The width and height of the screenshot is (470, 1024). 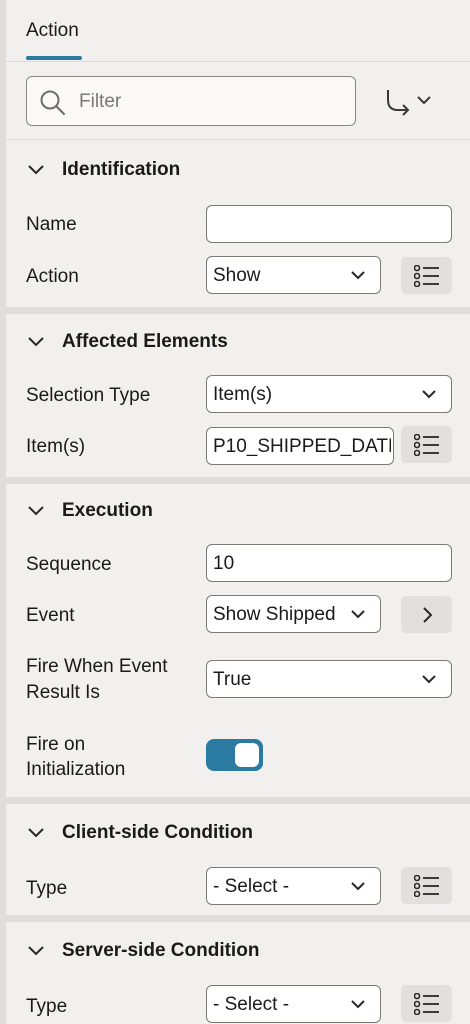 I want to click on selection-type-select: Item(s), so click(x=329, y=394).